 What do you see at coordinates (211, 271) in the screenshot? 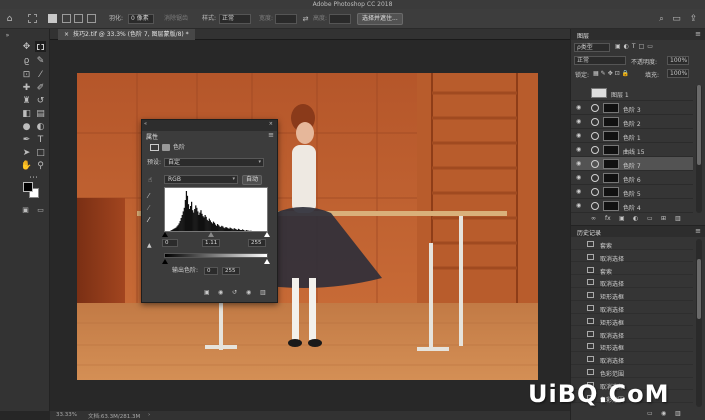
I see `output-black-field: 0` at bounding box center [211, 271].